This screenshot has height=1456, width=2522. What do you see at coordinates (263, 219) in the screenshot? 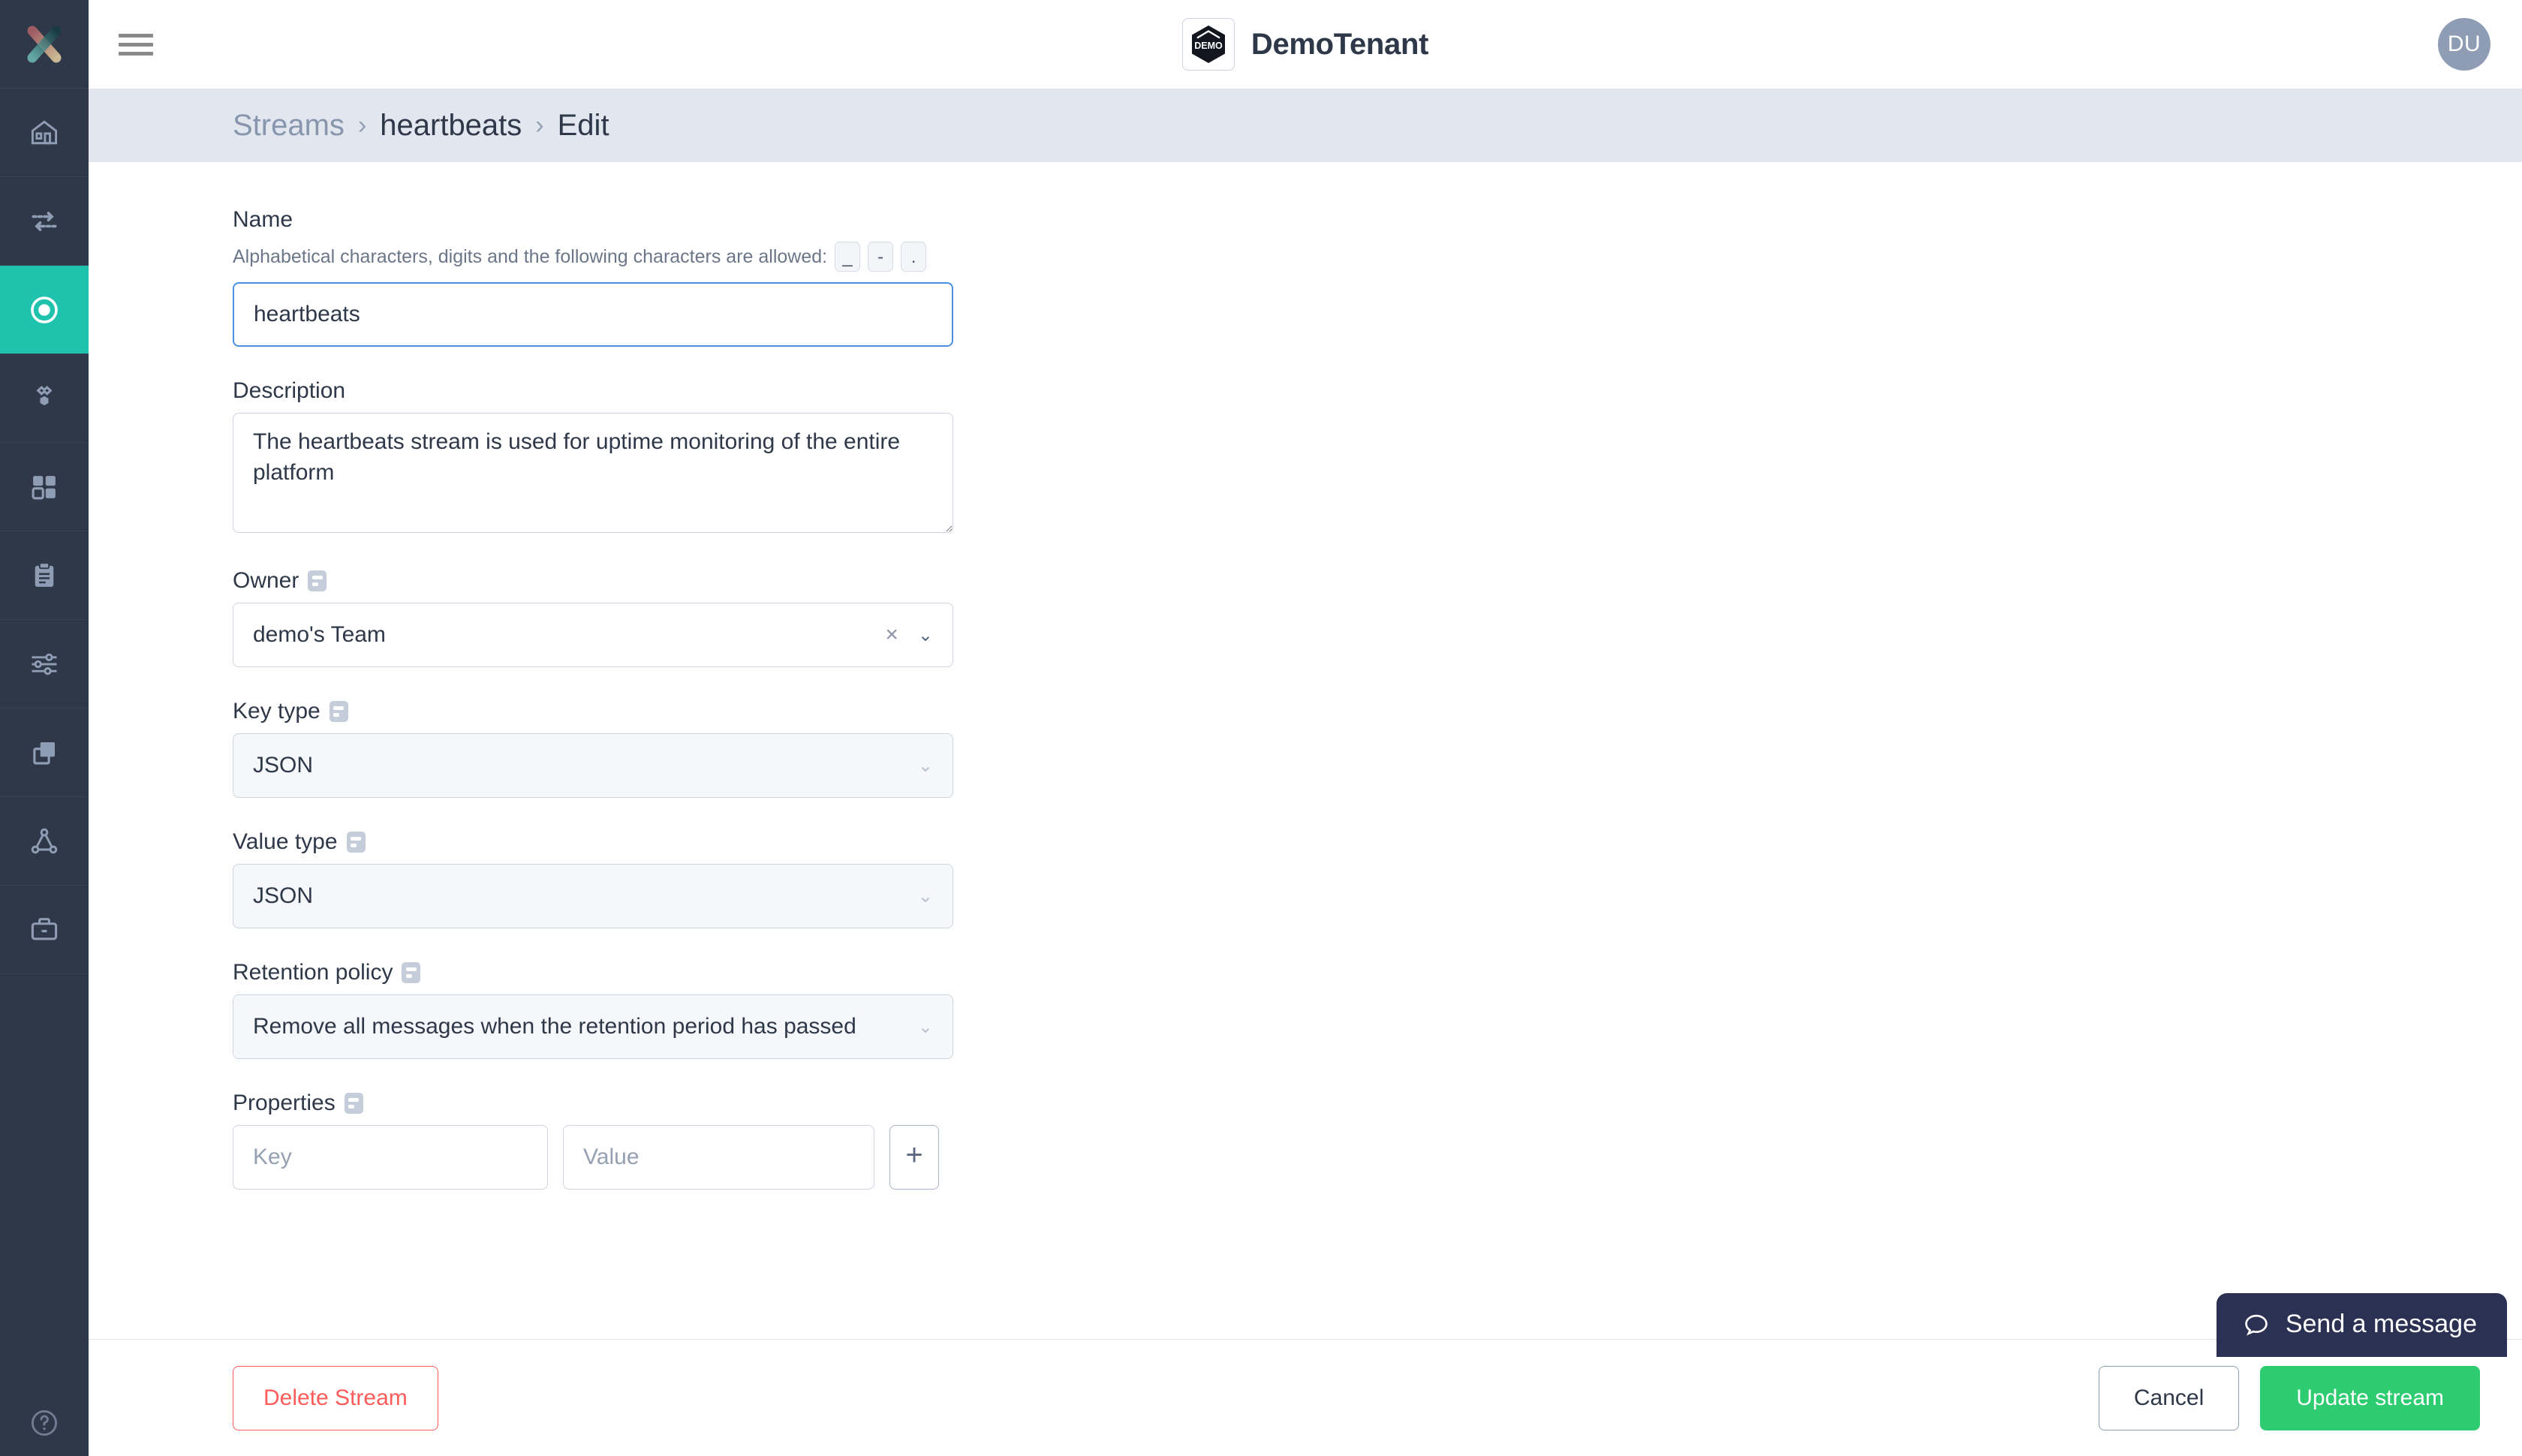
I see `label-name: Name` at bounding box center [263, 219].